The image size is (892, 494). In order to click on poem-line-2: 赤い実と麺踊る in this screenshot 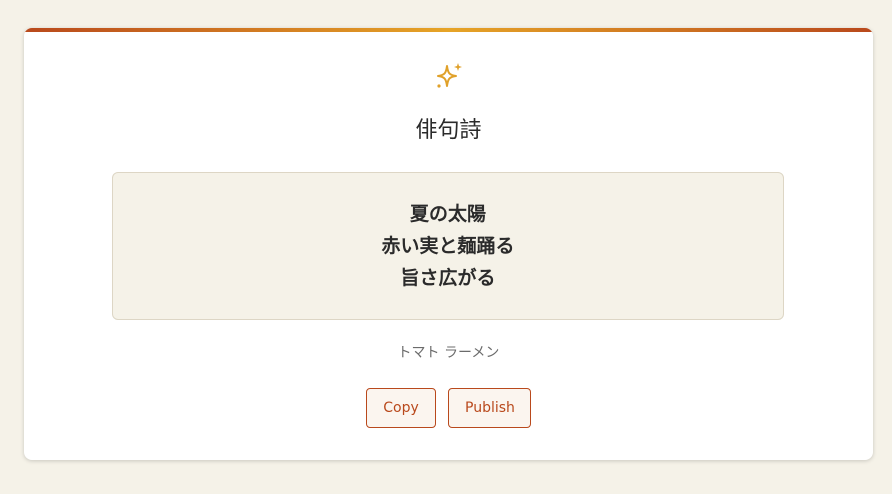, I will do `click(448, 246)`.